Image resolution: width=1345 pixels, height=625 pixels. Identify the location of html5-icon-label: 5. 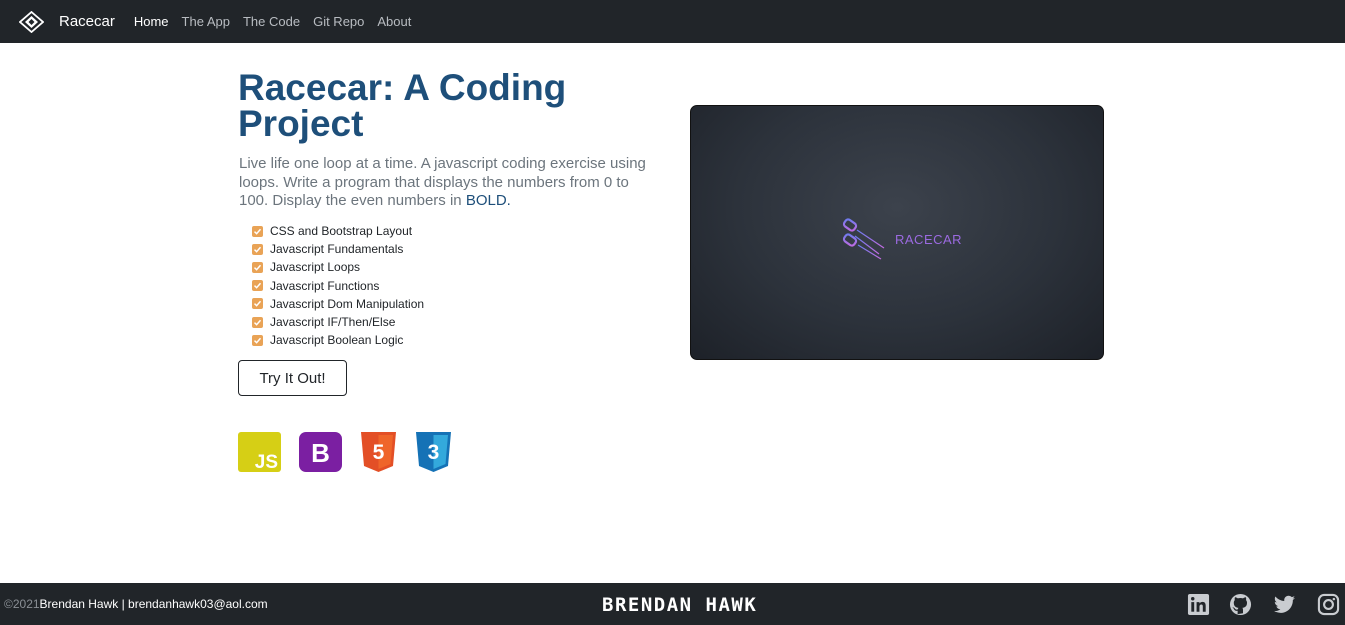
(379, 452).